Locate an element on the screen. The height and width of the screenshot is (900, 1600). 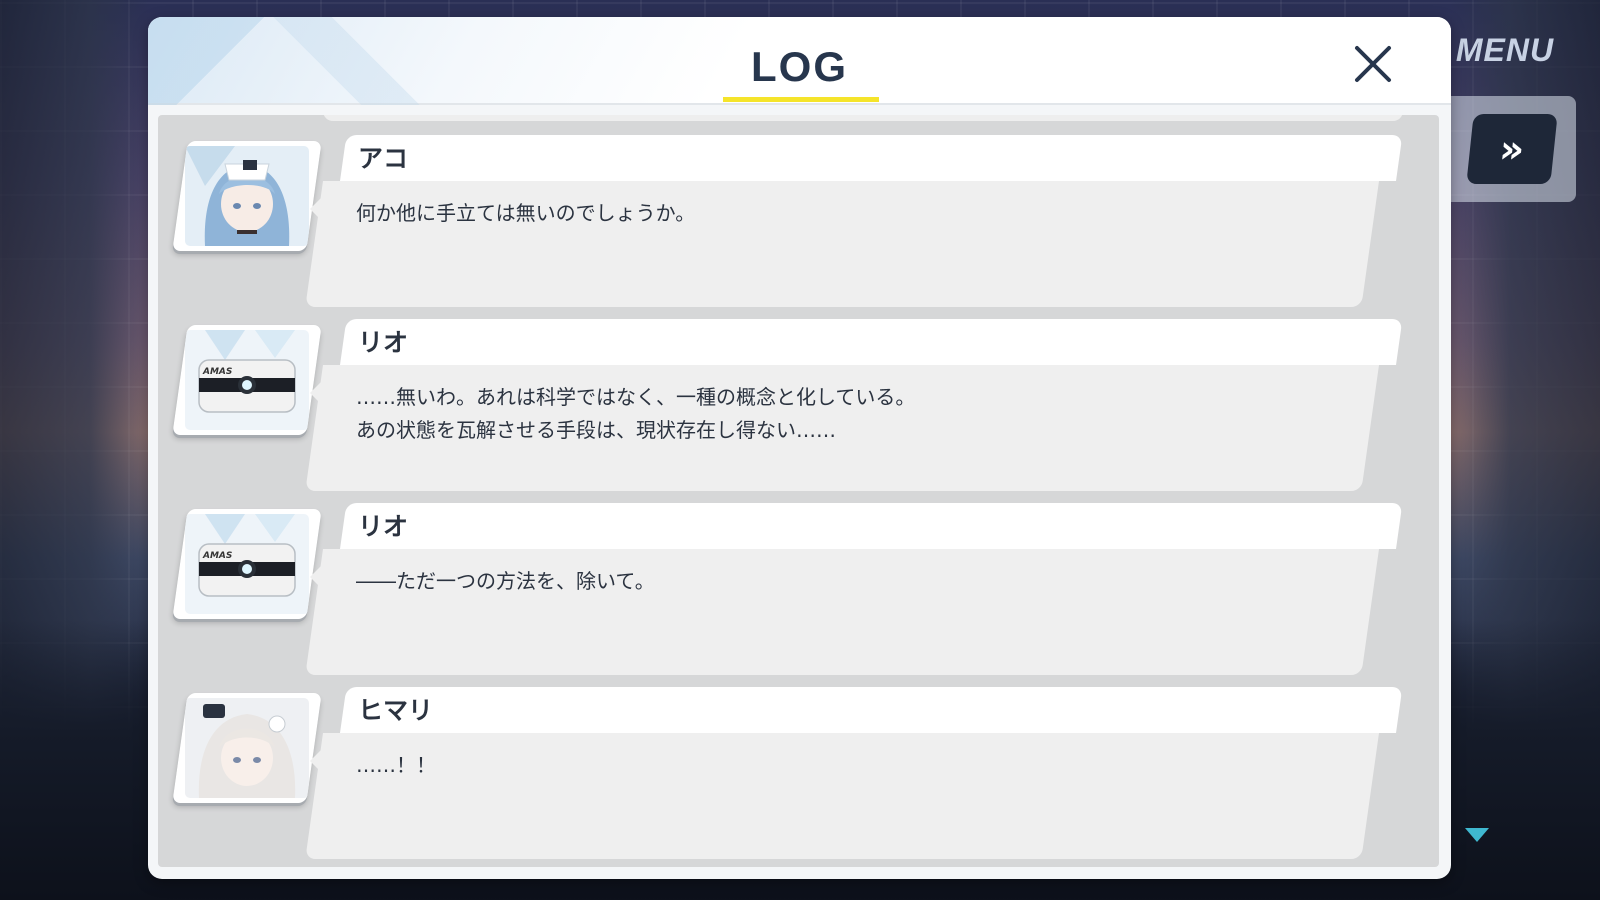
dialogue-line: ――ただ一つの方法を、除いて。 is located at coordinates (505, 581).